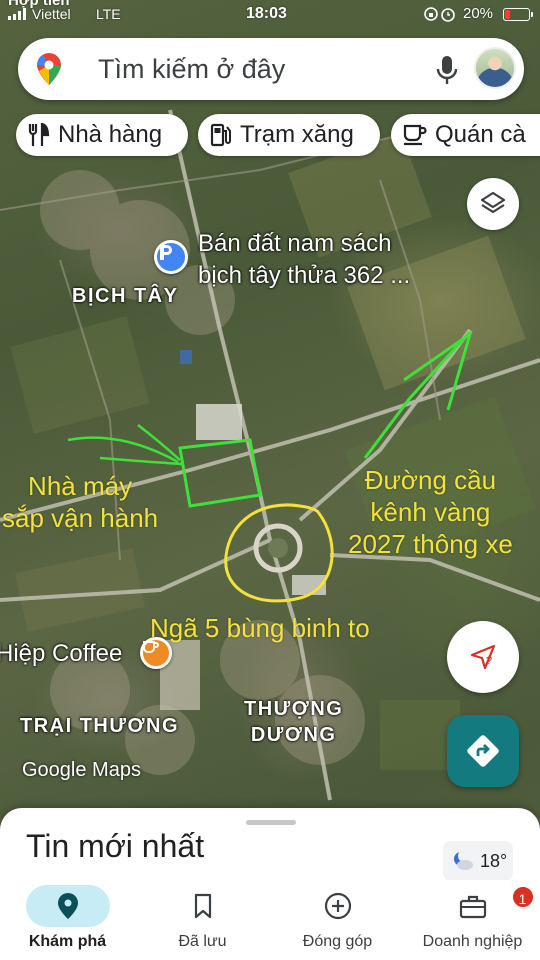 This screenshot has height=960, width=540. What do you see at coordinates (39, 134) in the screenshot?
I see `fork-knife-icon` at bounding box center [39, 134].